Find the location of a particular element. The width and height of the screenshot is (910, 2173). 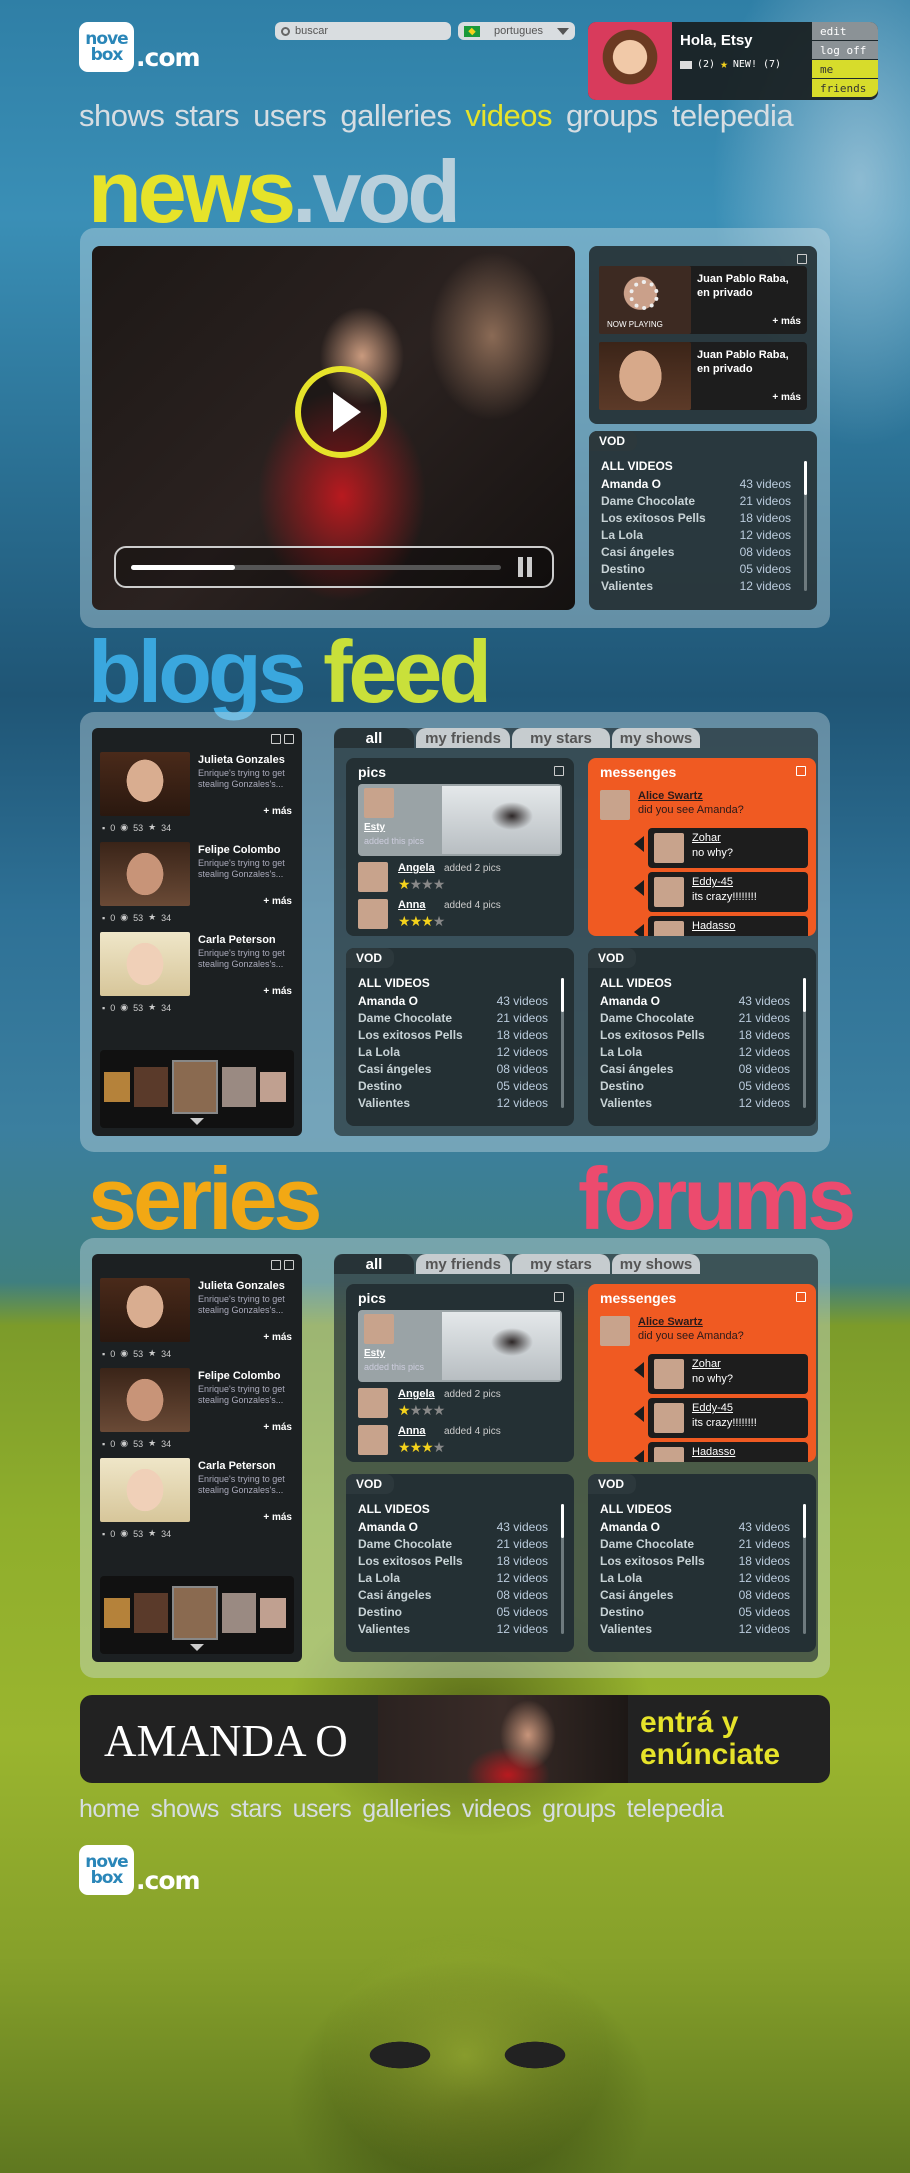

blog-author: Felipe Colombo is located at coordinates (239, 850).